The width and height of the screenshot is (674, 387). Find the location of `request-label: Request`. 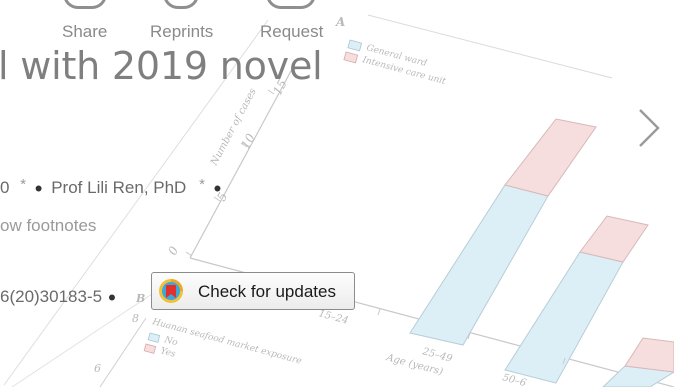

request-label: Request is located at coordinates (292, 31).